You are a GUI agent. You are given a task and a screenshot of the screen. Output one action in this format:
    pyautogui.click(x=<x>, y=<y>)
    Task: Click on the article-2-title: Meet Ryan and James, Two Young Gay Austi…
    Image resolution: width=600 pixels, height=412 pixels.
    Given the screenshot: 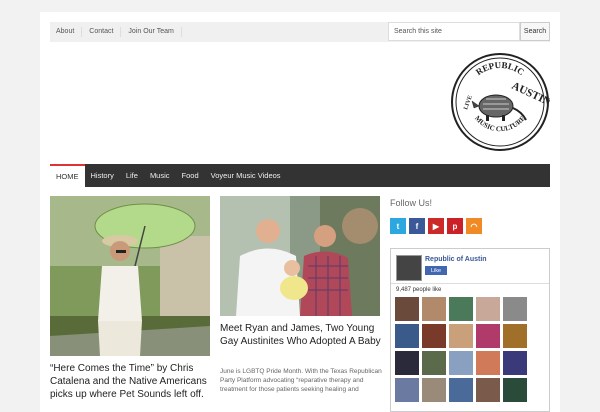 What is the action you would take?
    pyautogui.click(x=301, y=335)
    